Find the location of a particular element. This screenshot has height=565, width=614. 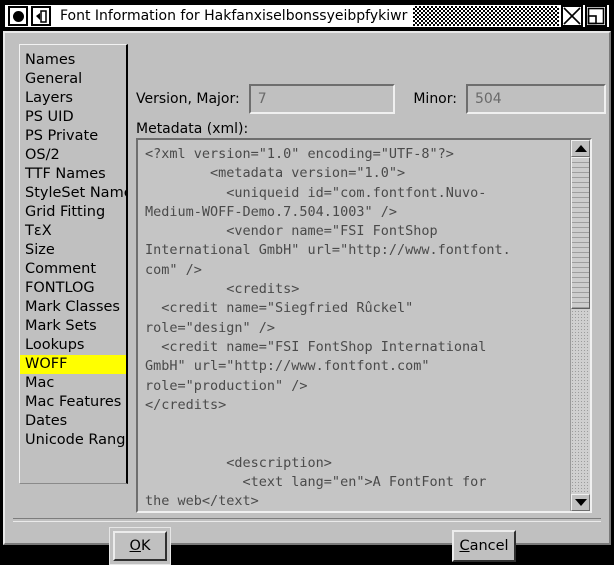

sidebar-item-ttf-names: TTF Names is located at coordinates (73, 174).